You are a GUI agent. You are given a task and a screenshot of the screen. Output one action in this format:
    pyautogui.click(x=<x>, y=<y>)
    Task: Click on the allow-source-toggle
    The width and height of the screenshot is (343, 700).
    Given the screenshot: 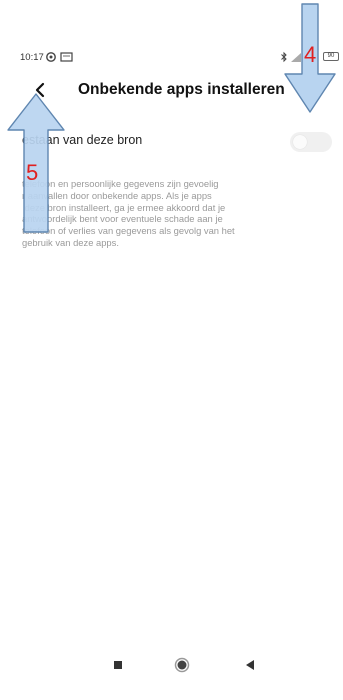 What is the action you would take?
    pyautogui.click(x=311, y=142)
    